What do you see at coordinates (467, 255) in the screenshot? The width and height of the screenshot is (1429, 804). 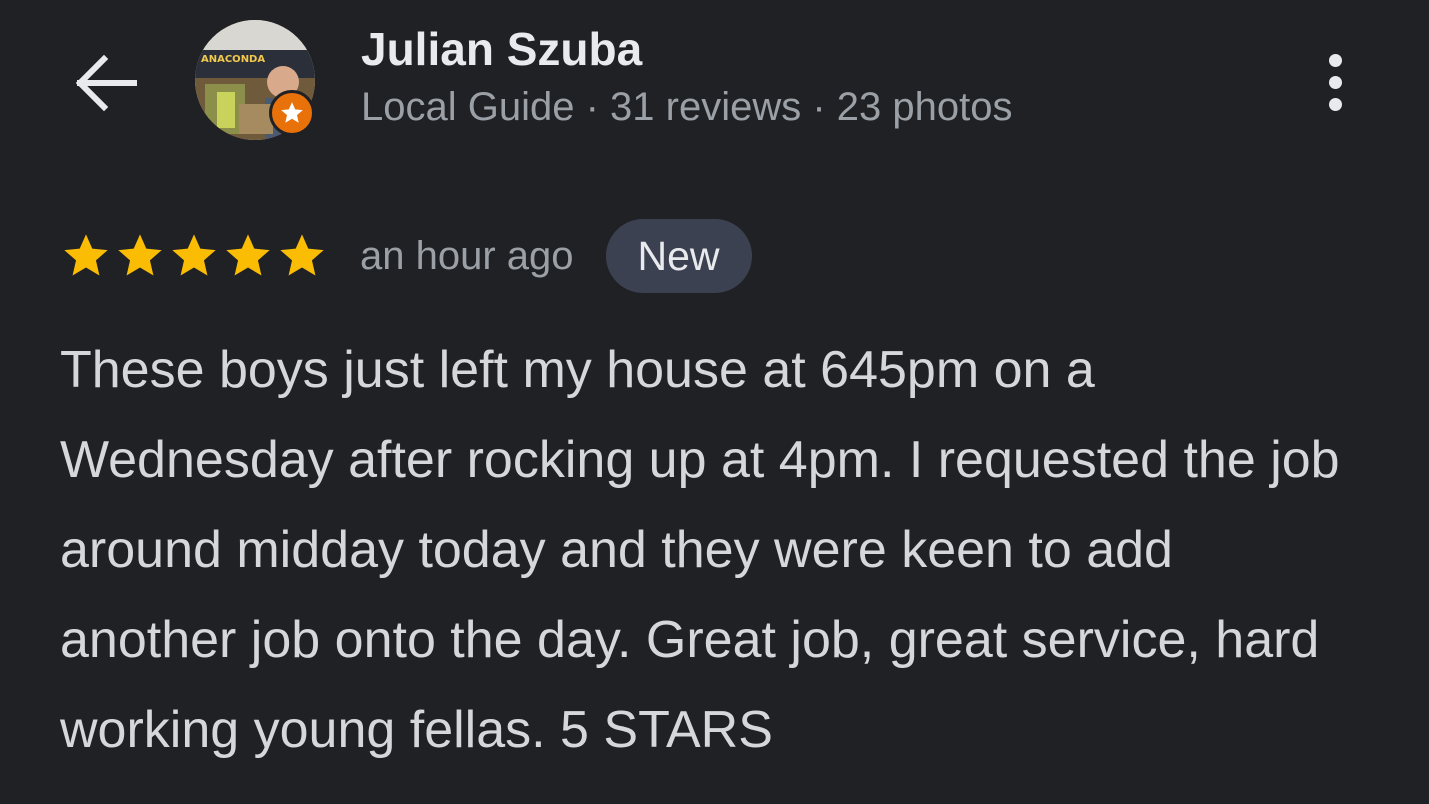 I see `review-time: an hour ago` at bounding box center [467, 255].